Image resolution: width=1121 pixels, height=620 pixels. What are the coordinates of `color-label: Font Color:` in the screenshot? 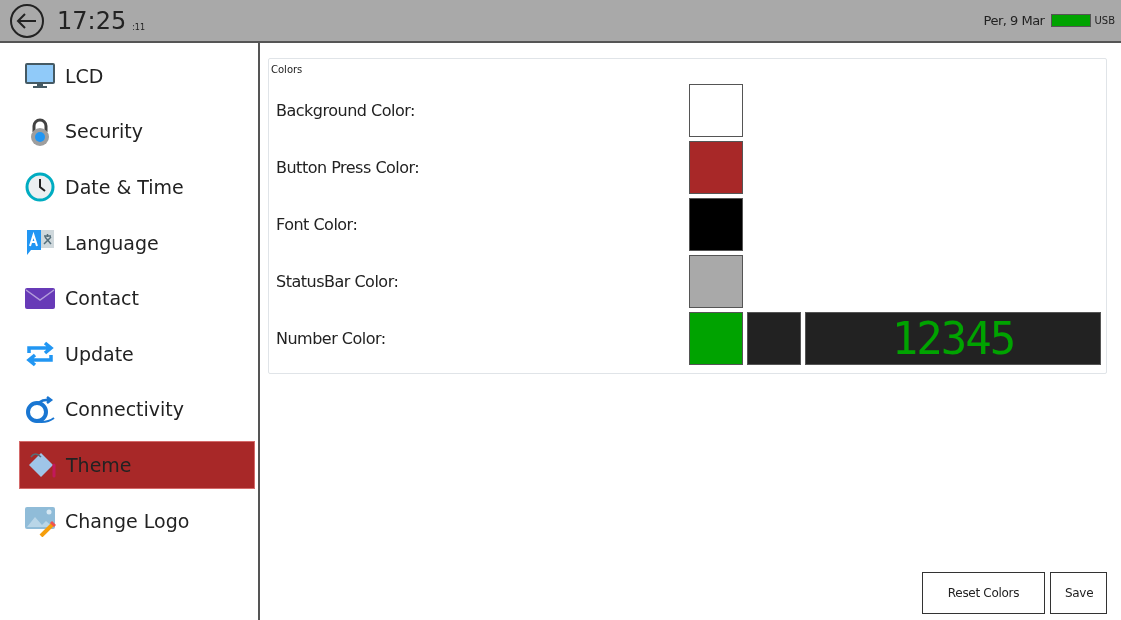 It's located at (317, 224).